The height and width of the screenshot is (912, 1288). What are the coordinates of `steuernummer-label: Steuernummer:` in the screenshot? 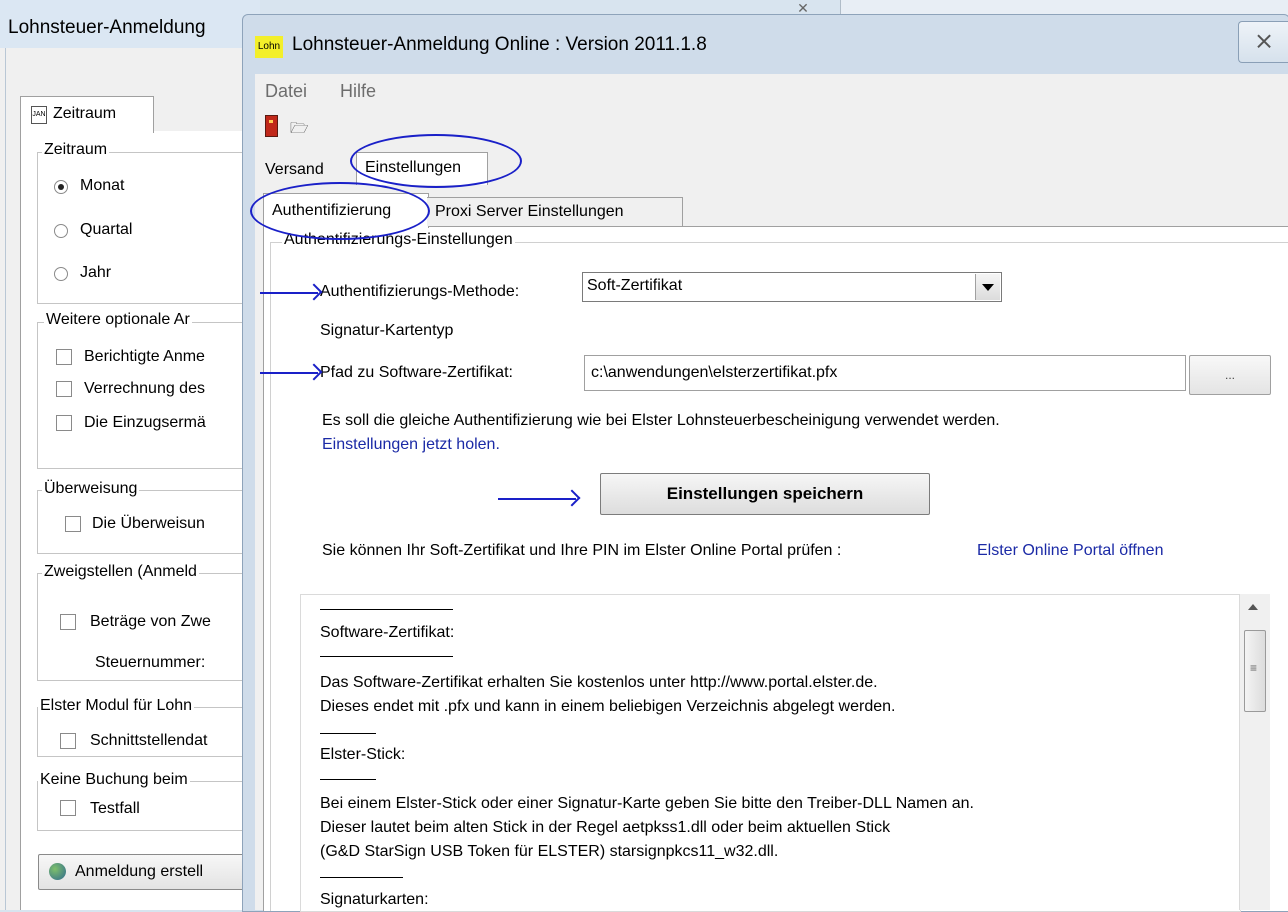 It's located at (150, 662).